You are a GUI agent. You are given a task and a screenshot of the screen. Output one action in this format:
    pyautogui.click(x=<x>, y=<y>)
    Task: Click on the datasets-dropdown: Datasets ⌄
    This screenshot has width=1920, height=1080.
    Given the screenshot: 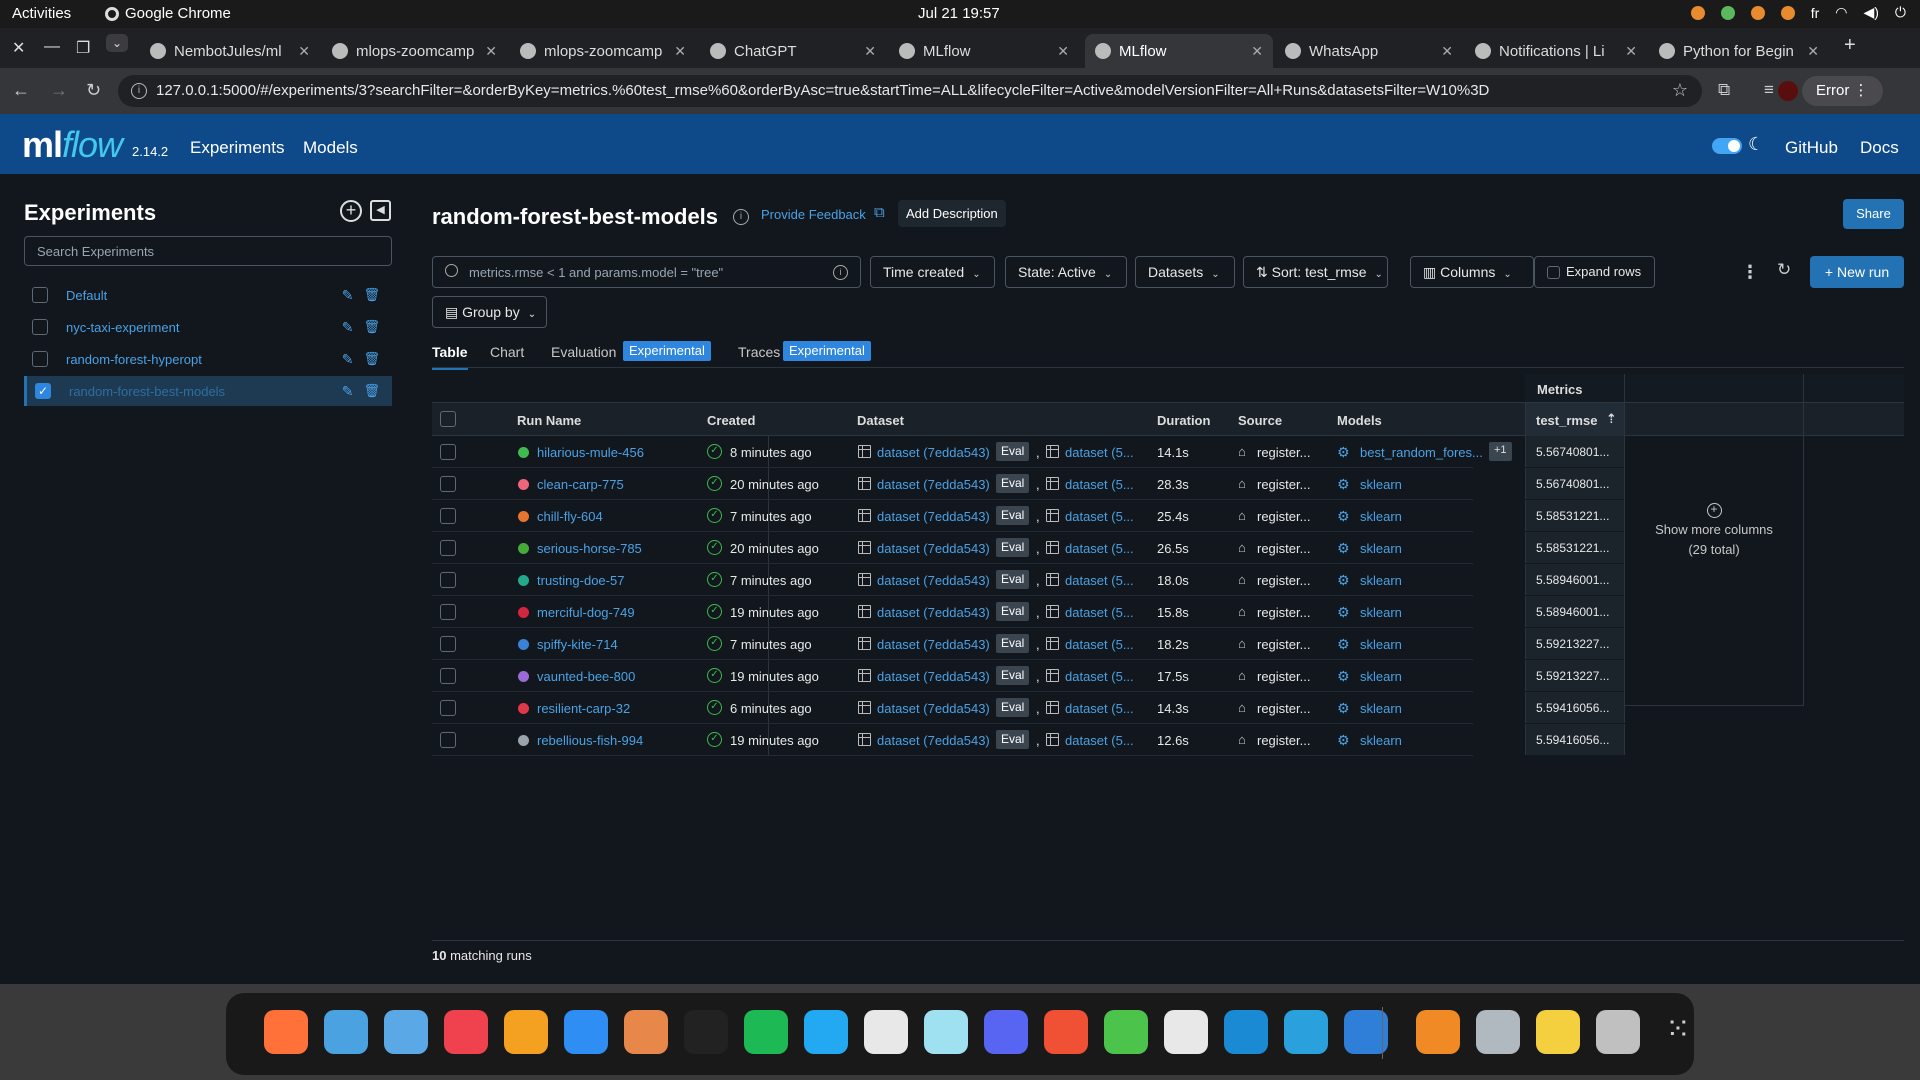 What is the action you would take?
    pyautogui.click(x=1185, y=272)
    